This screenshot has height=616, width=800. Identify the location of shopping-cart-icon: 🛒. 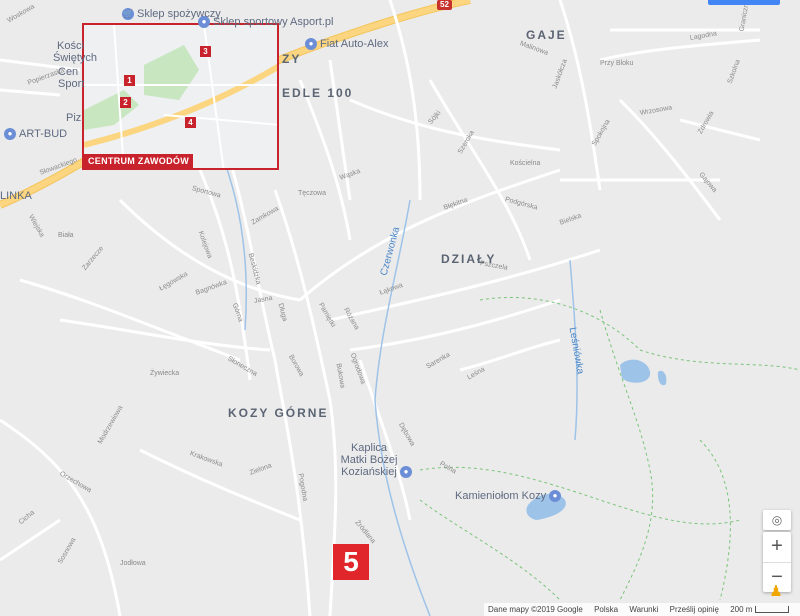
(128, 14).